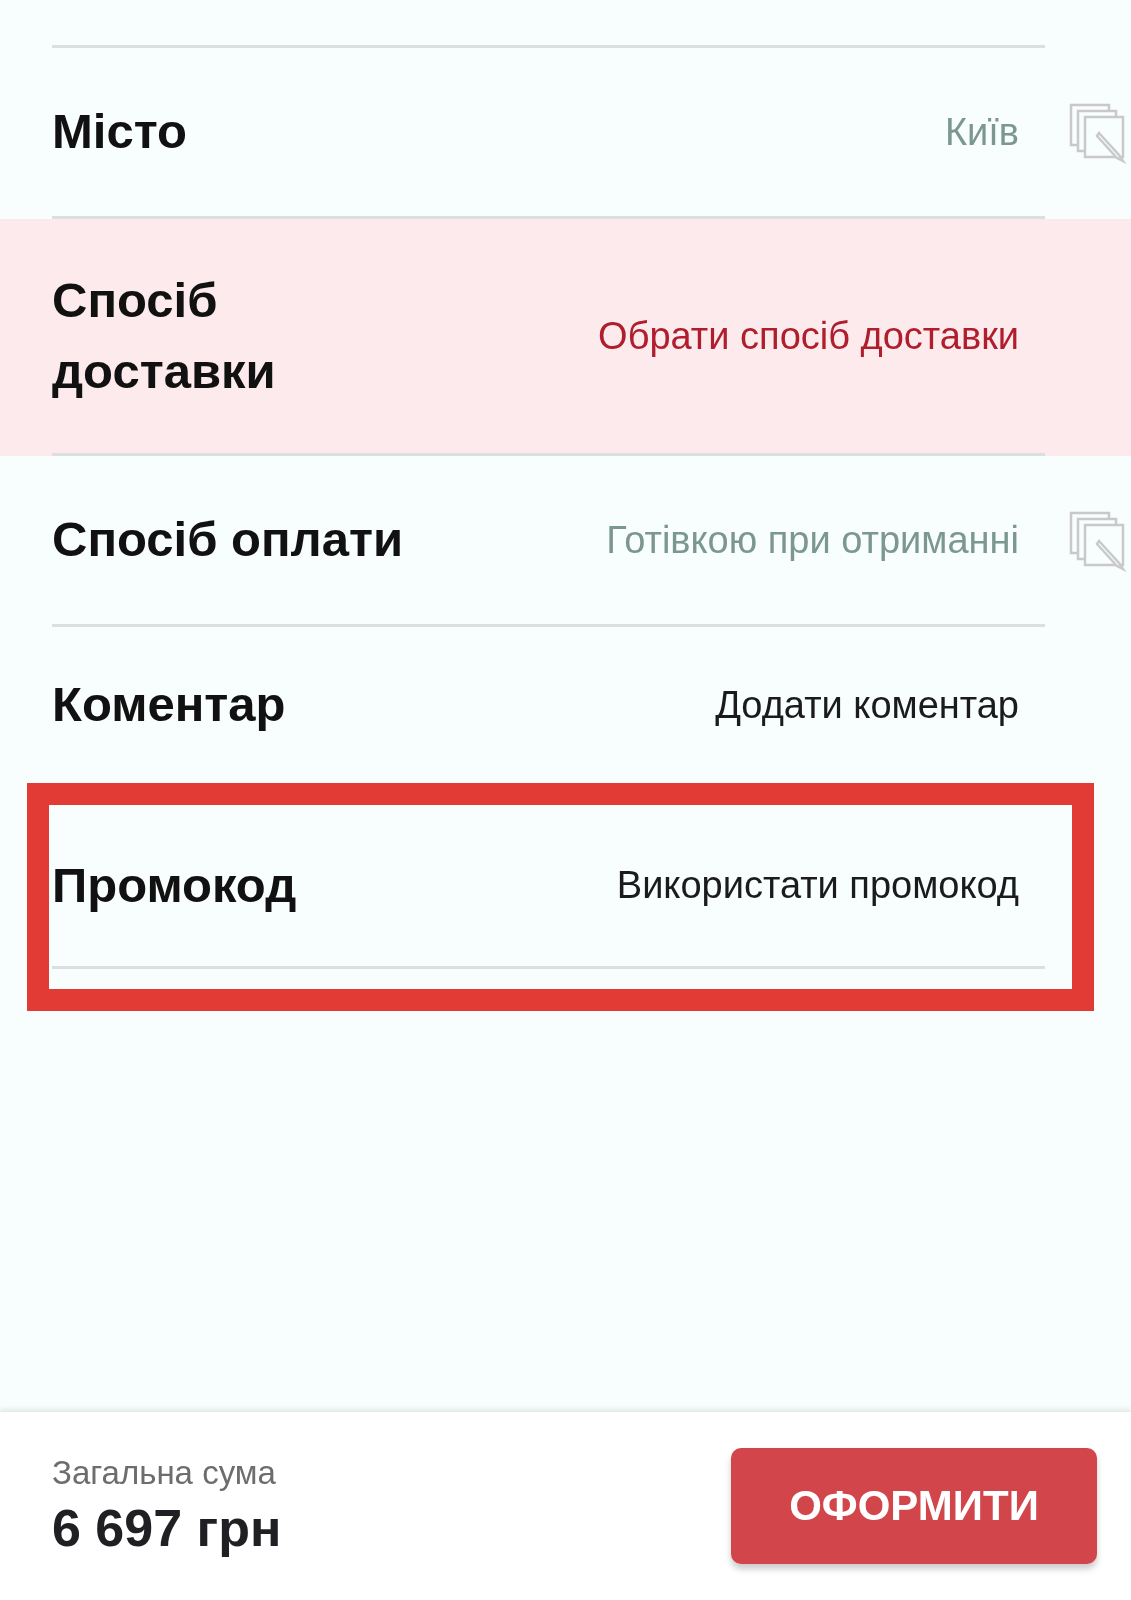 This screenshot has width=1131, height=1600. Describe the element at coordinates (830, 885) in the screenshot. I see `field-value: Використати промокод` at that location.